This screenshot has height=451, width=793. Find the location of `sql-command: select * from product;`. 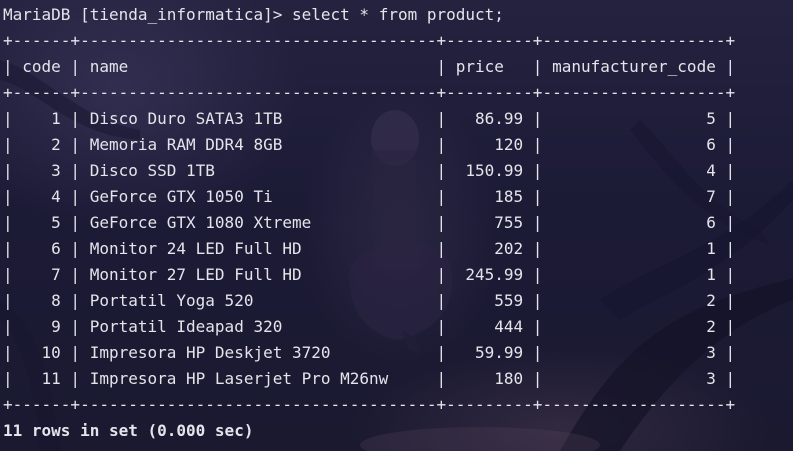

sql-command: select * from product; is located at coordinates (398, 14).